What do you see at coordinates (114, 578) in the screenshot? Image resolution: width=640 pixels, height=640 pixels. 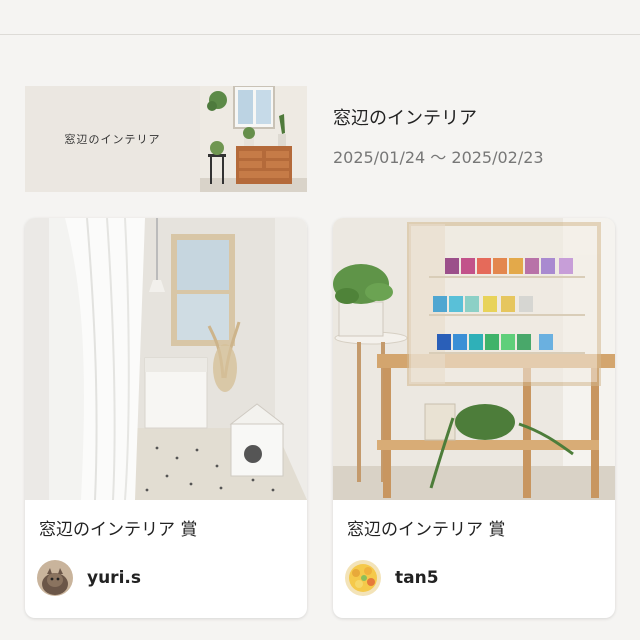 I see `username: yuri.s` at bounding box center [114, 578].